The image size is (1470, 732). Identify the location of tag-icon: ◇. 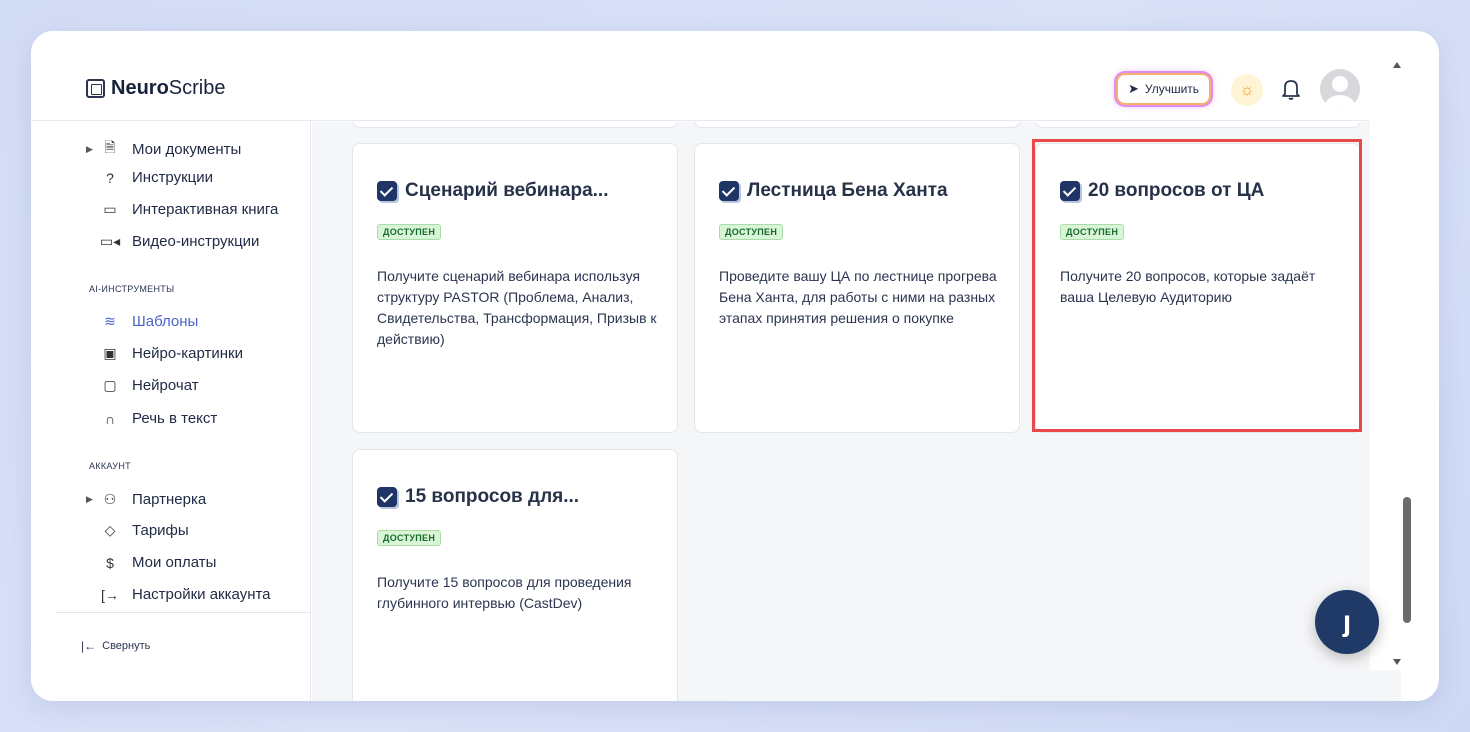
(110, 530).